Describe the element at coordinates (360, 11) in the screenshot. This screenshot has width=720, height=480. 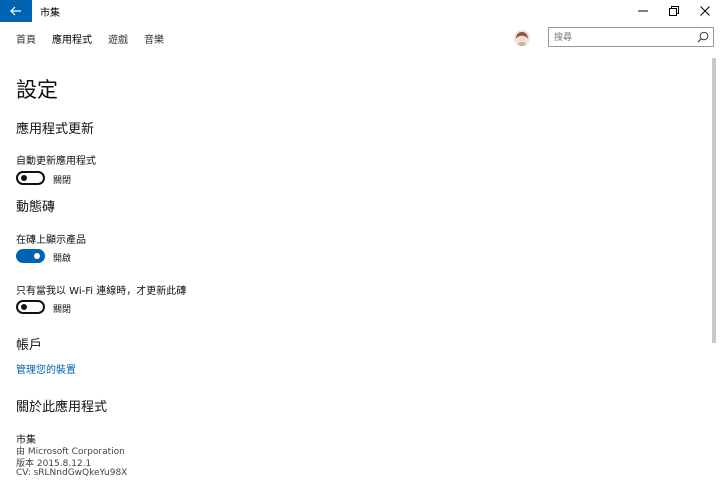
I see `title-bar: 市集` at that location.